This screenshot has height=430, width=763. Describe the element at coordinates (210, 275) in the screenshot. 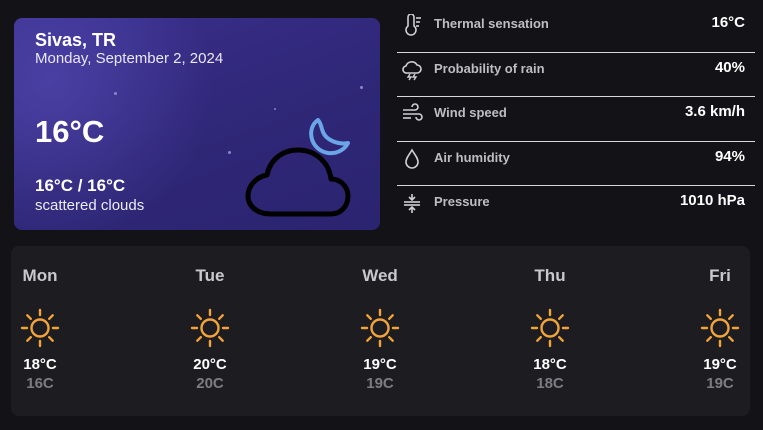

I see `forecast-day-name: Tue` at that location.